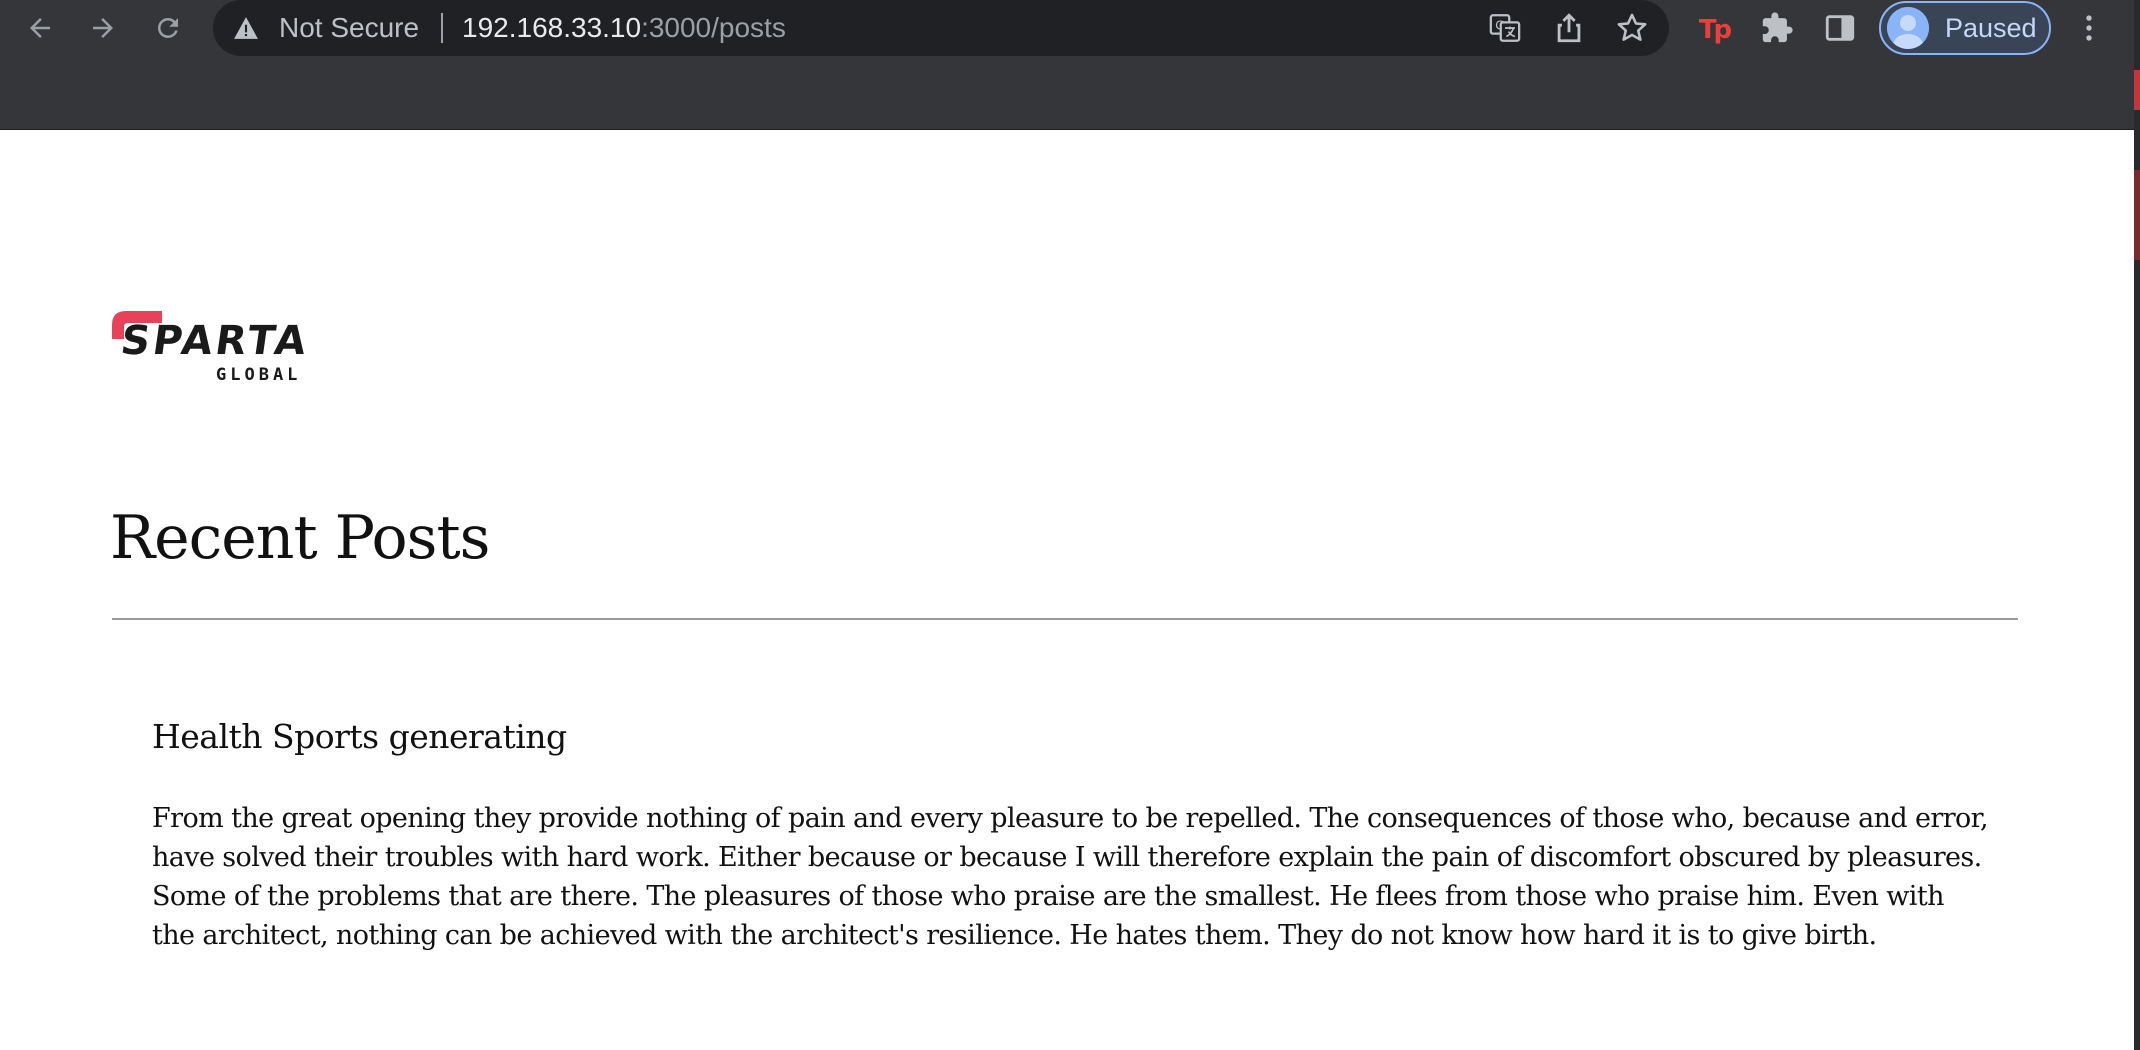 The height and width of the screenshot is (1050, 2140). I want to click on puzzle-icon, so click(1777, 27).